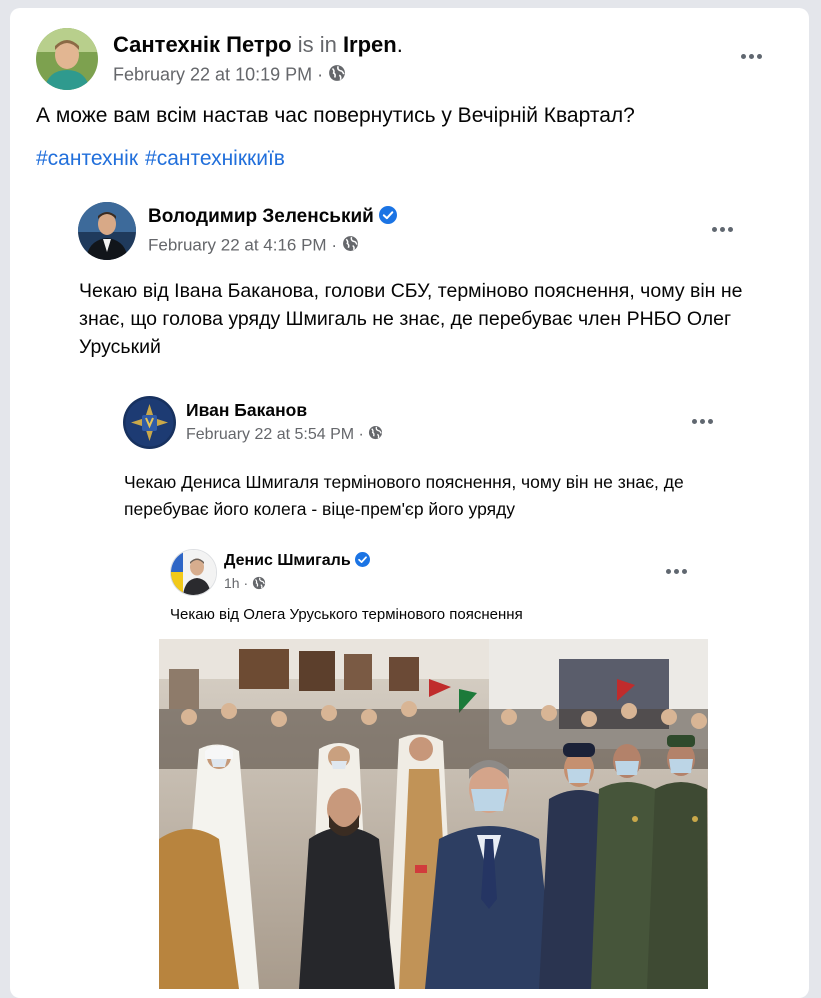 The height and width of the screenshot is (998, 821). Describe the element at coordinates (212, 74) in the screenshot. I see `post-timestamp: February 22 at 10:19 PM` at that location.